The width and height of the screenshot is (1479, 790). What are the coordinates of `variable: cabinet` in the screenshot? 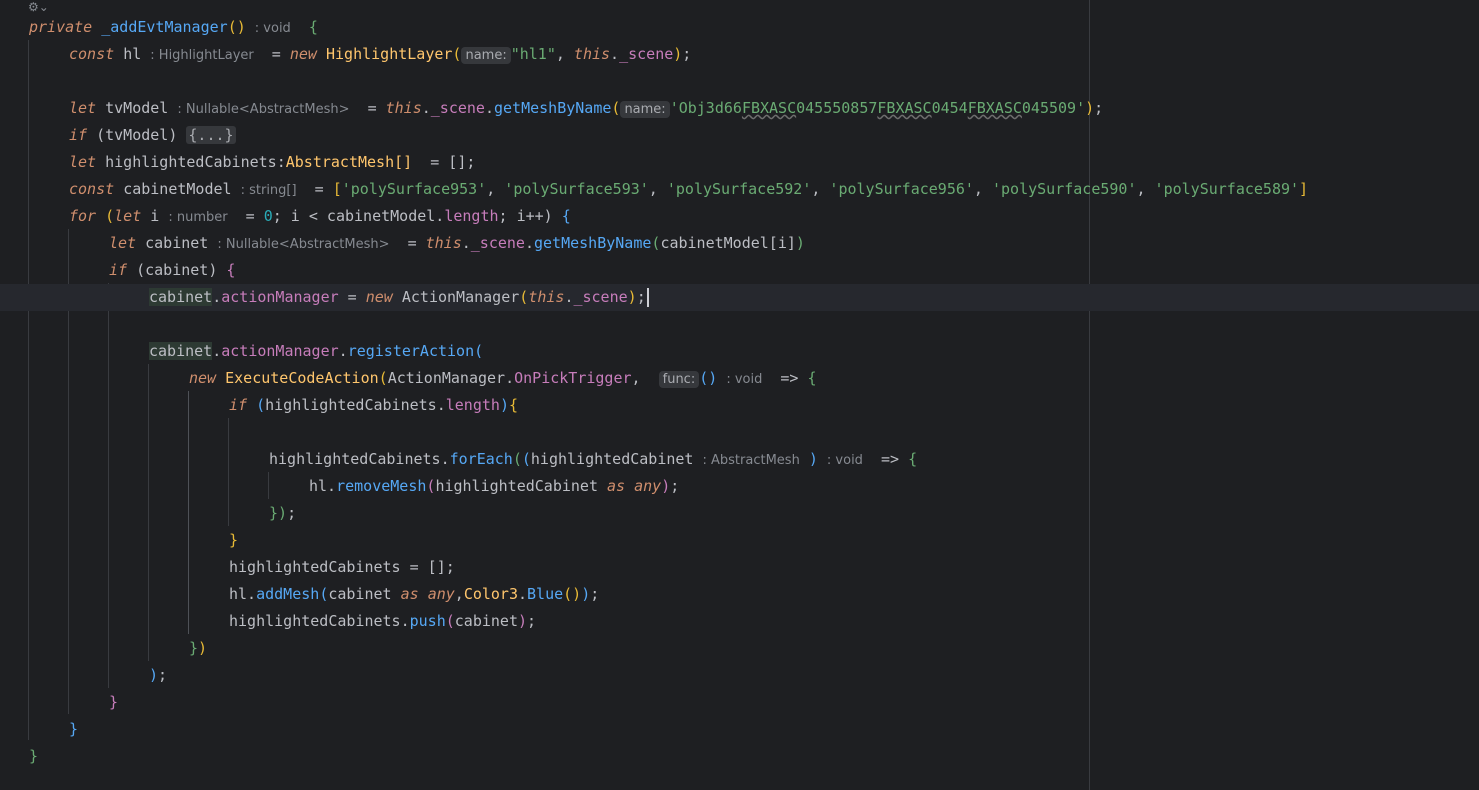 It's located at (177, 243).